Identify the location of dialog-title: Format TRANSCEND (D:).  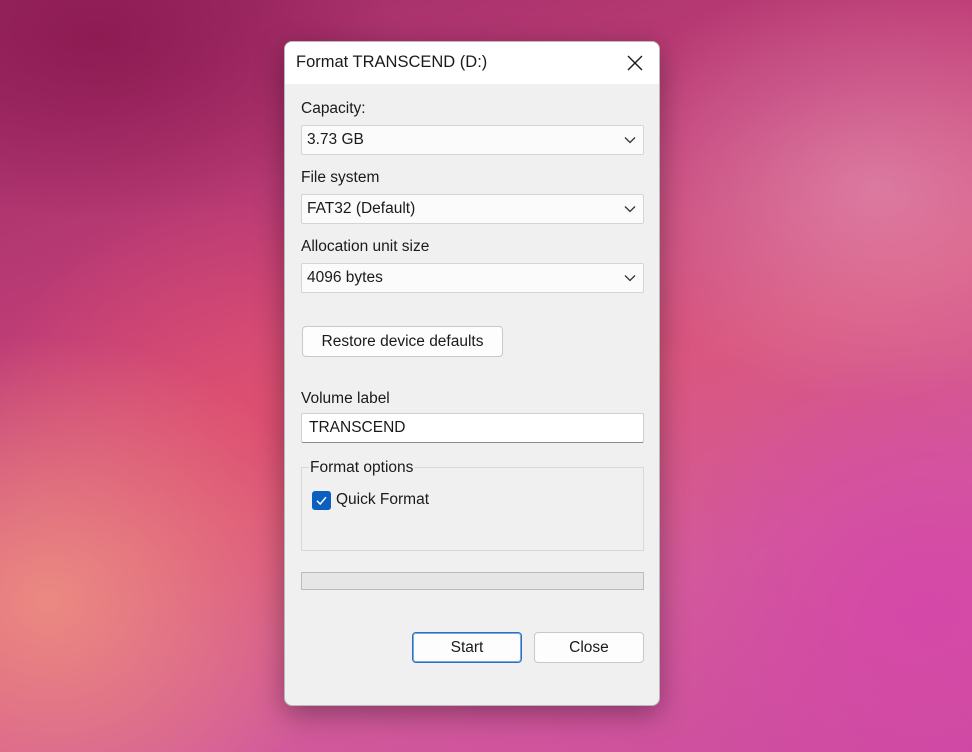
(392, 62).